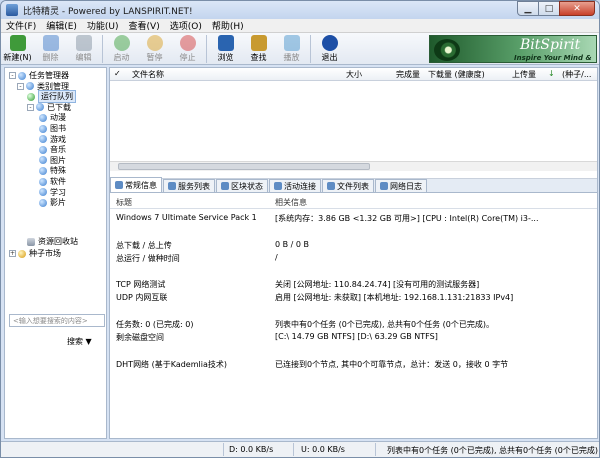 This screenshot has width=600, height=458. I want to click on stop-icon, so click(187, 43).